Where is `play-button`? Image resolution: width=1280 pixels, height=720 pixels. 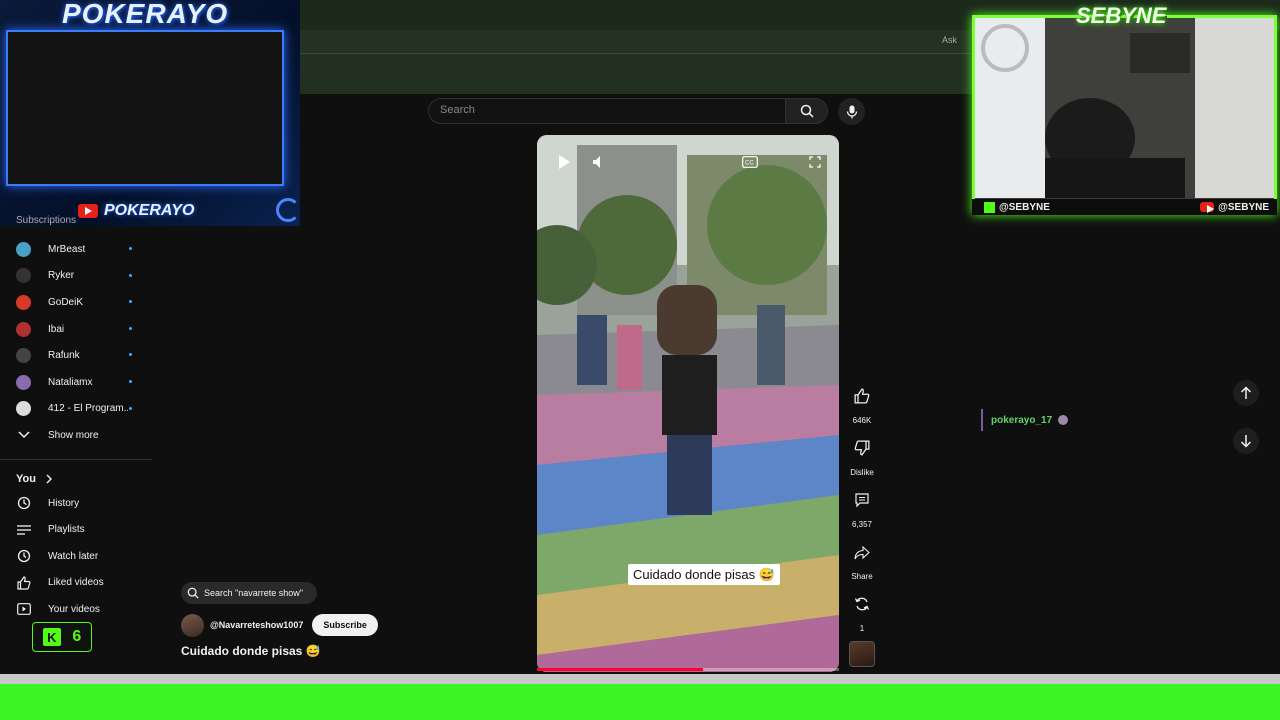
play-button is located at coordinates (564, 162).